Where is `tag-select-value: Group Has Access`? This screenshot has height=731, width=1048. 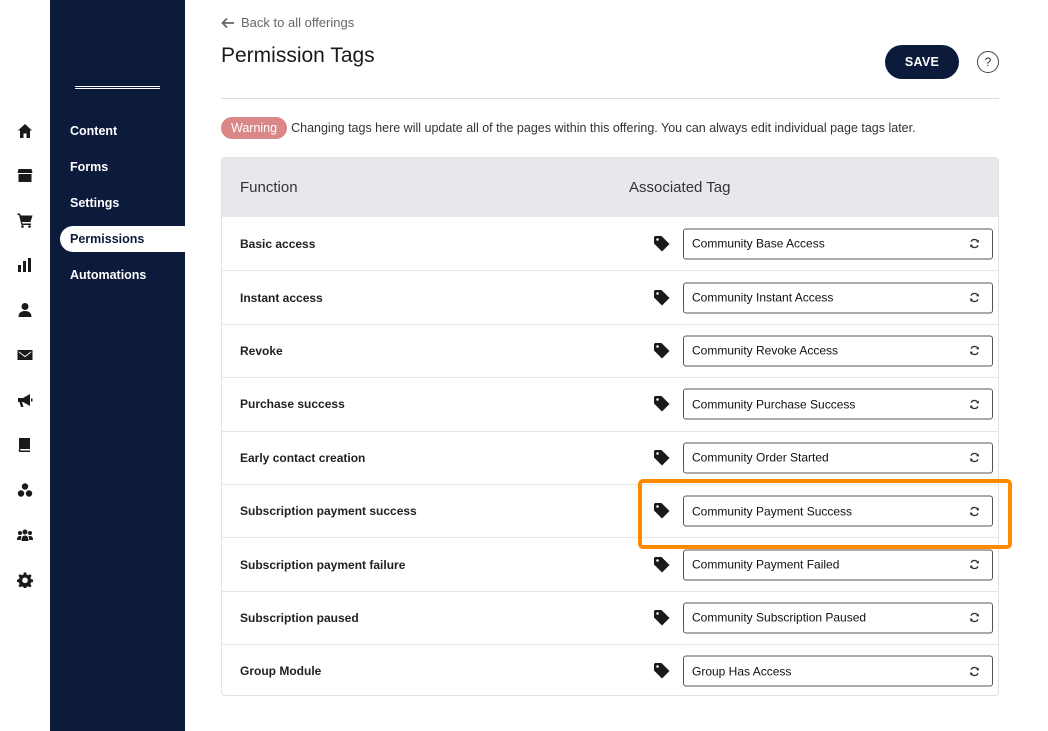
tag-select-value: Group Has Access is located at coordinates (742, 671).